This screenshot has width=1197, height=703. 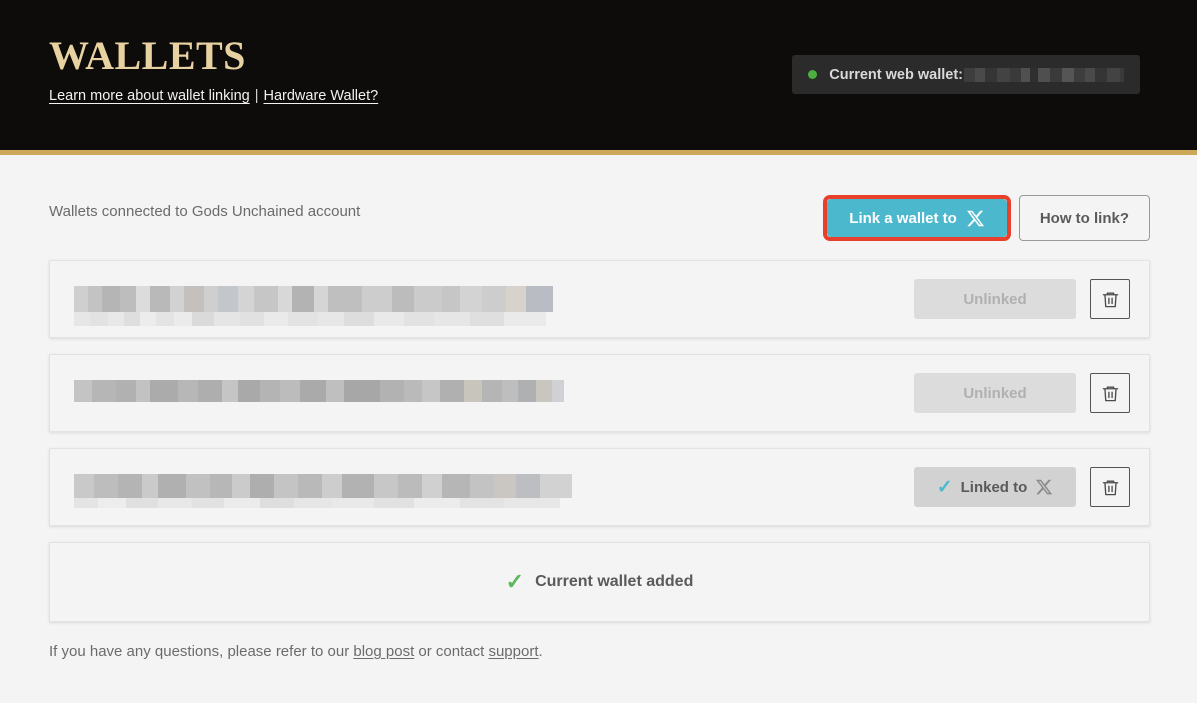 I want to click on current-wallet-added: ✓ Current wallet added, so click(x=600, y=582).